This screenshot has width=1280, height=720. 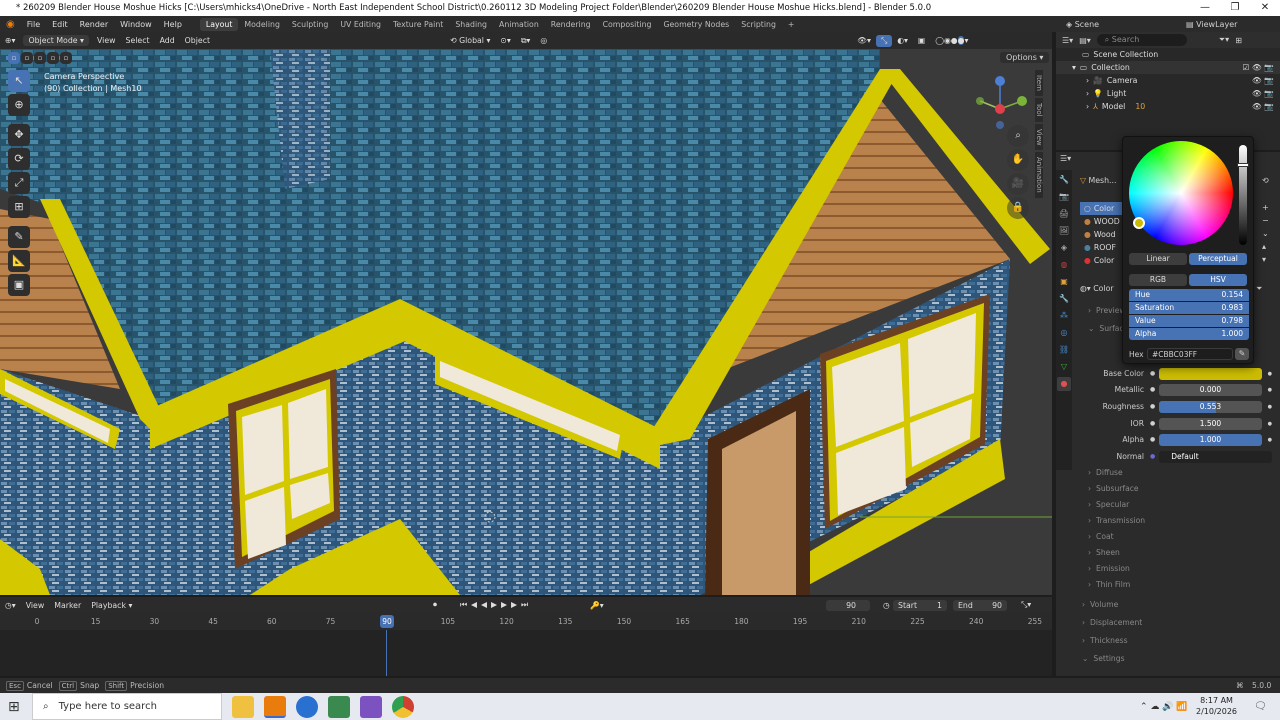 What do you see at coordinates (1018, 136) in the screenshot?
I see `zoom-icon: ⌕` at bounding box center [1018, 136].